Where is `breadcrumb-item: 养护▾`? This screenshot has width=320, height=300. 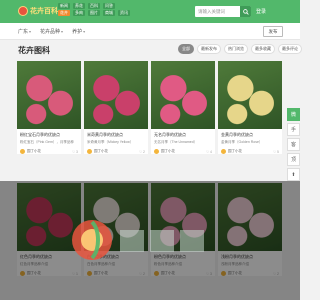 breadcrumb-item: 养护▾ is located at coordinates (78, 31).